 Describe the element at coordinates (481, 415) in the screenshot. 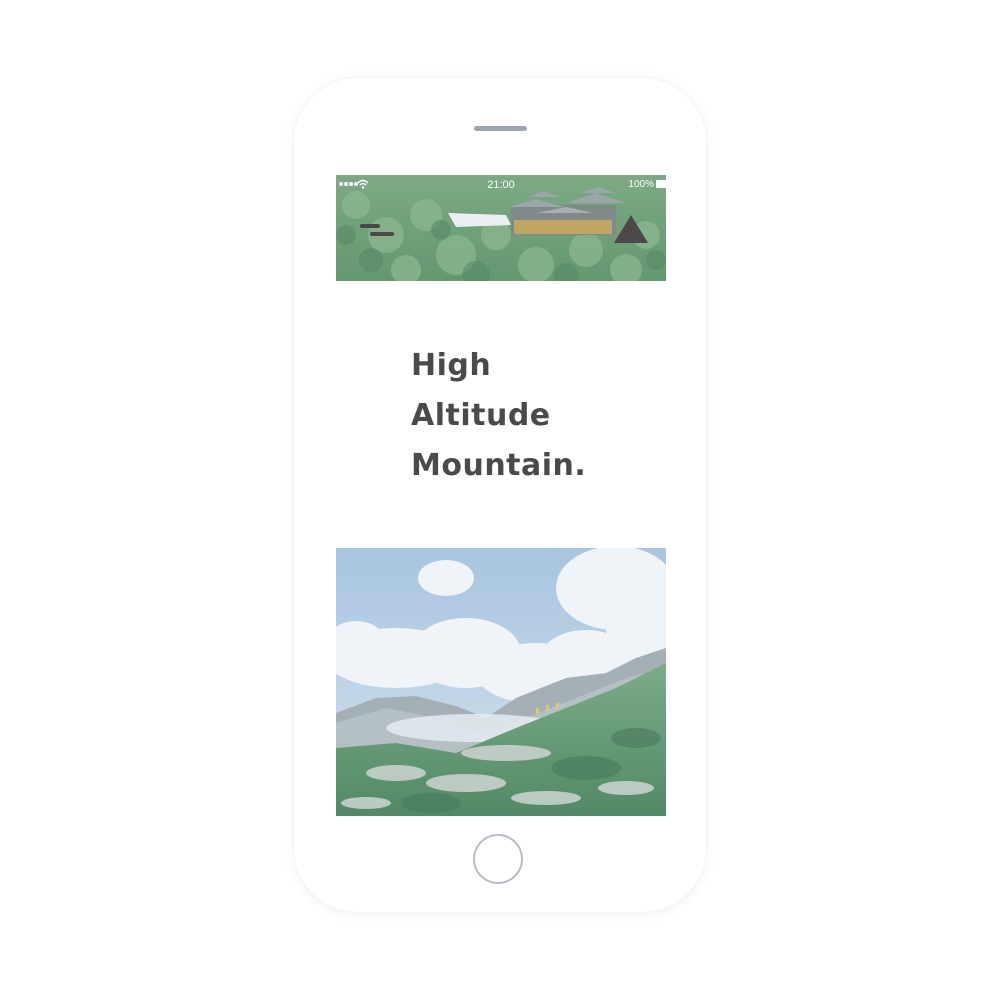

I see `headline-line-2: Altitude` at that location.